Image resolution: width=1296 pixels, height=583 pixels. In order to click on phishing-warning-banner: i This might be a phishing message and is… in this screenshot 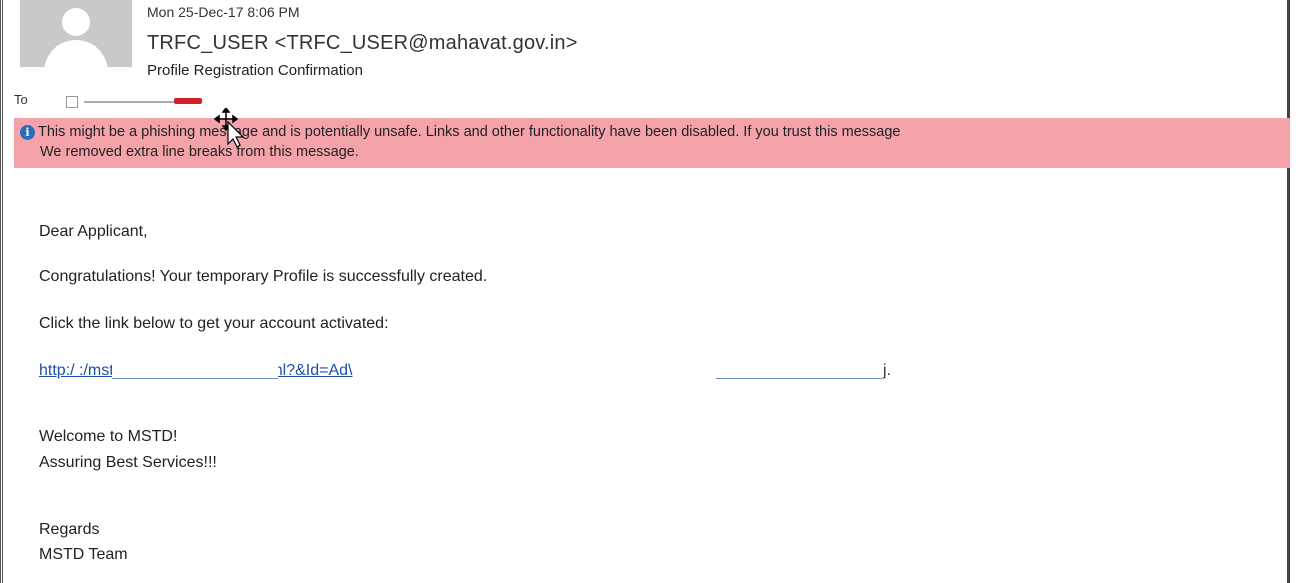, I will do `click(652, 143)`.